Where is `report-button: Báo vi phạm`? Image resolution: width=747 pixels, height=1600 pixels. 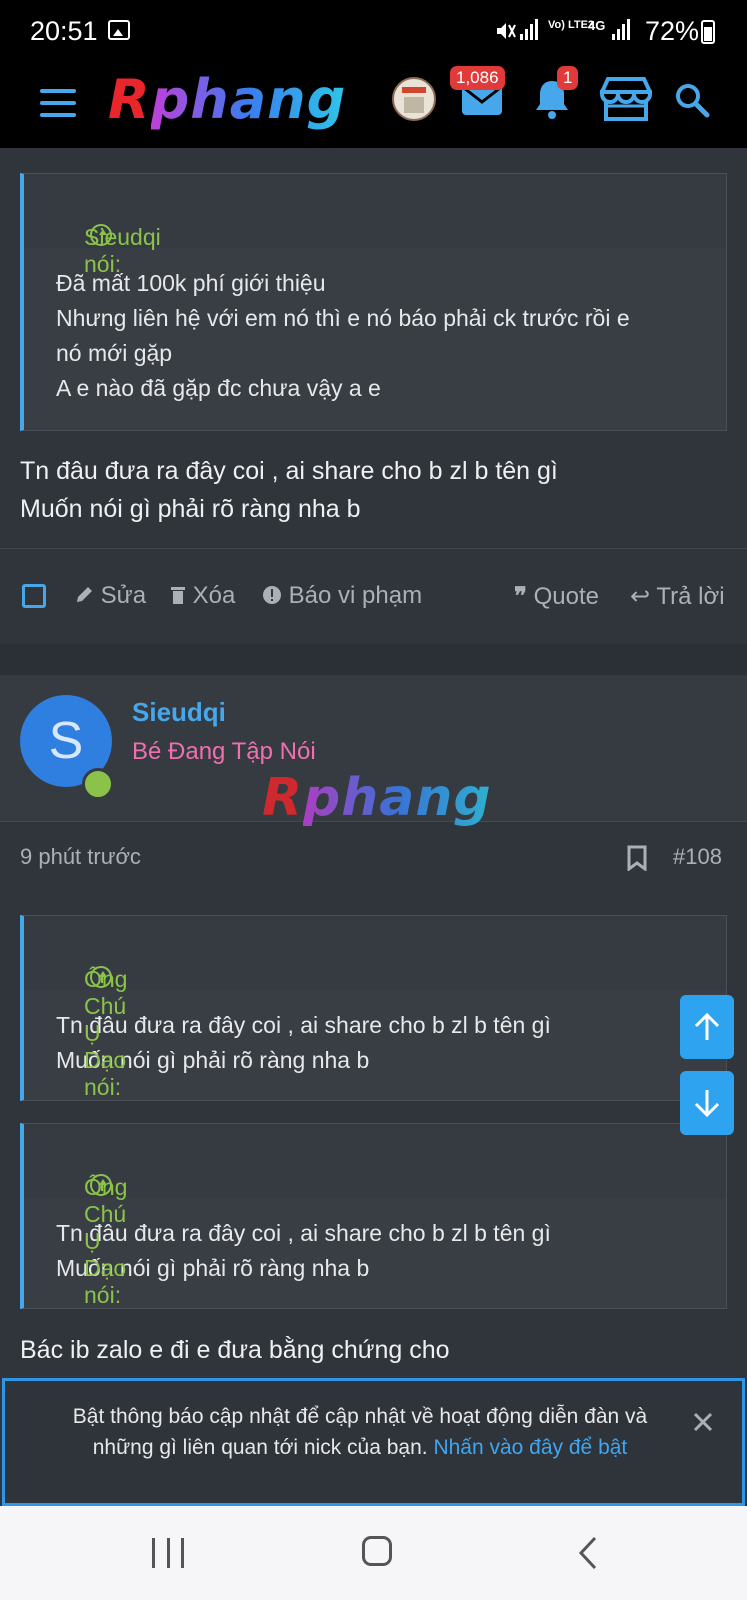 report-button: Báo vi phạm is located at coordinates (342, 596).